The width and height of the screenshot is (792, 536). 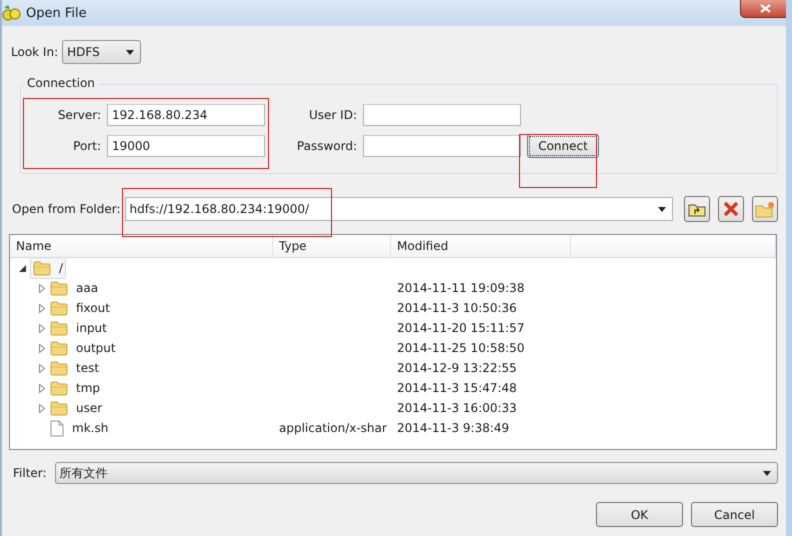 I want to click on tree-item: aaa, so click(x=74, y=288).